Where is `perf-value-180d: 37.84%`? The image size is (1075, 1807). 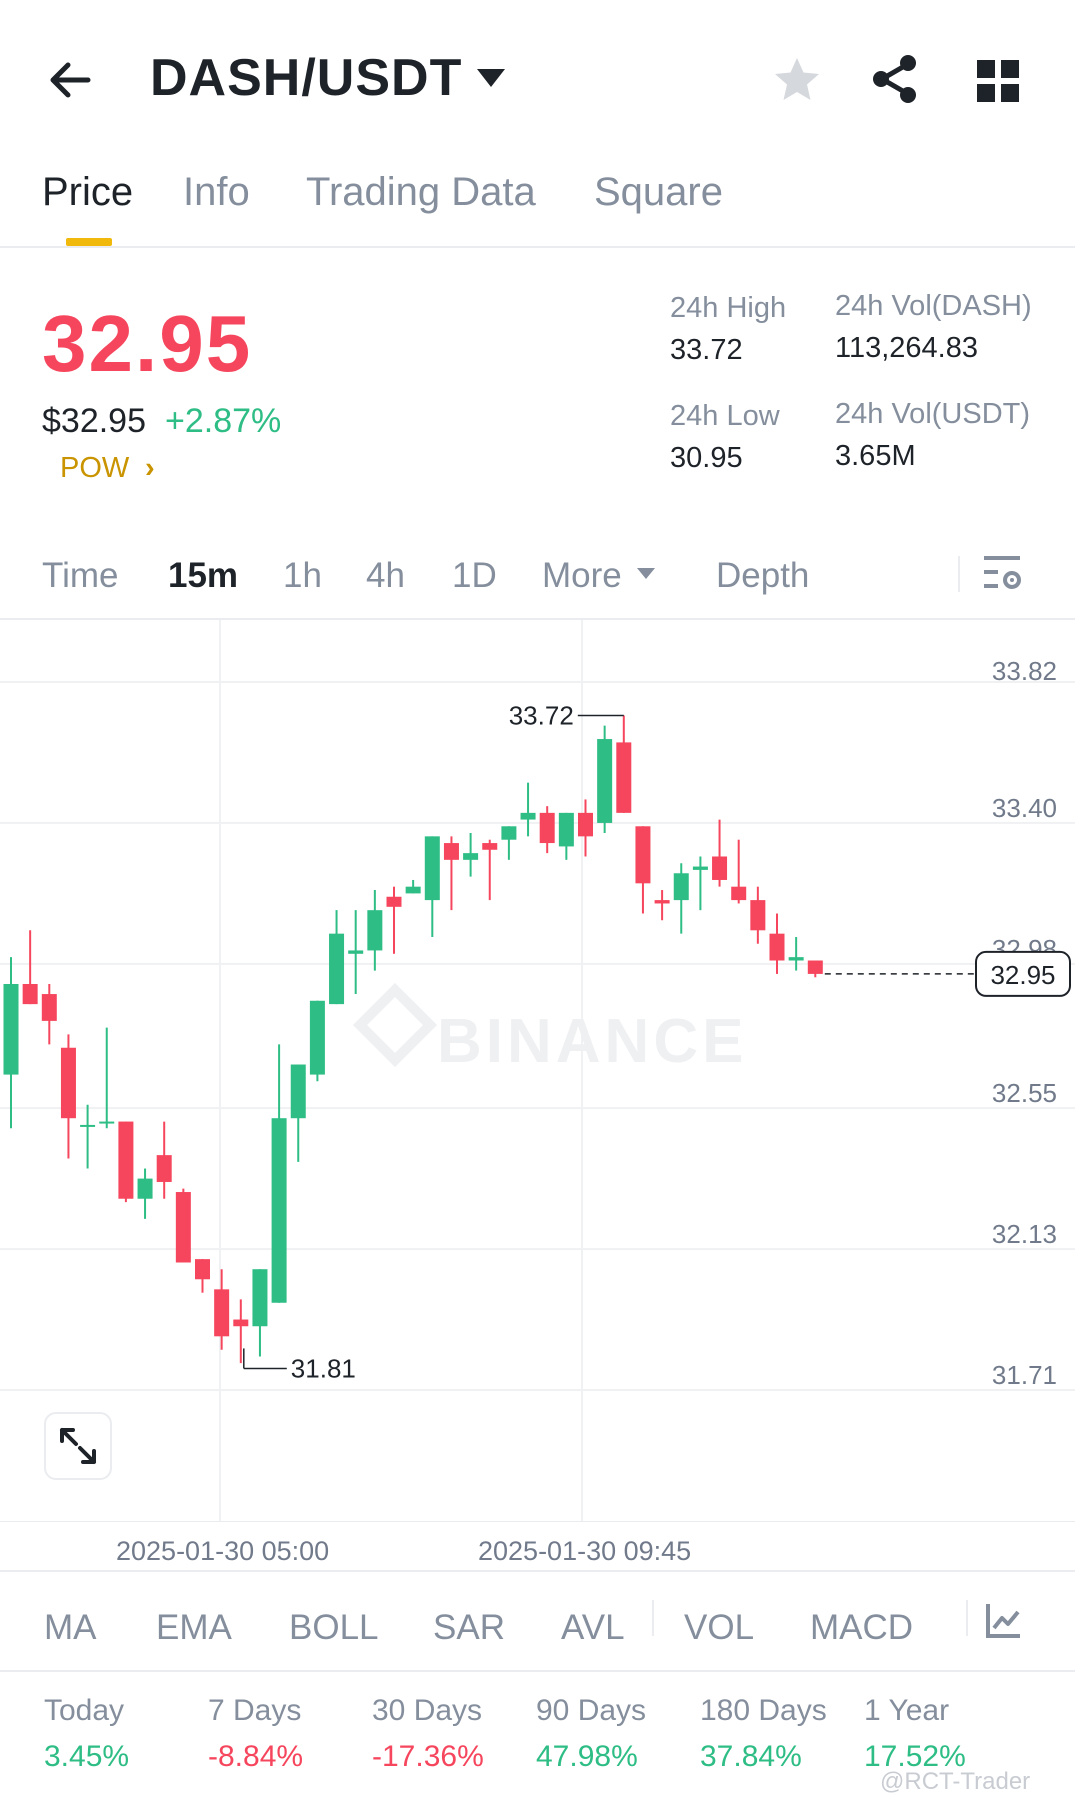 perf-value-180d: 37.84% is located at coordinates (751, 1756).